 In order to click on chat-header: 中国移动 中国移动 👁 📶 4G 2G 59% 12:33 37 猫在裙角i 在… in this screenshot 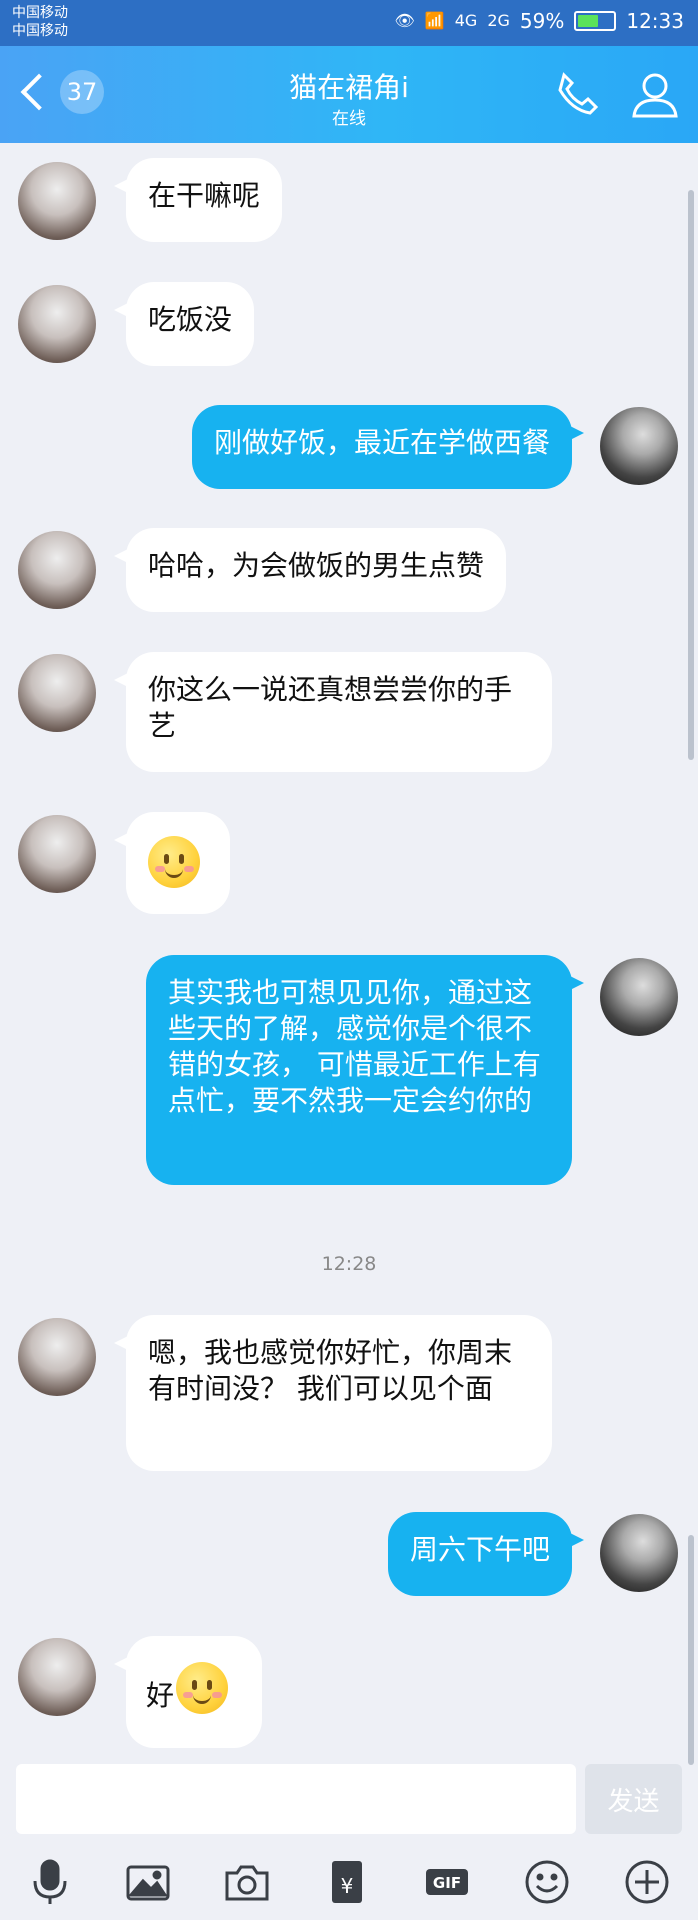, I will do `click(349, 71)`.